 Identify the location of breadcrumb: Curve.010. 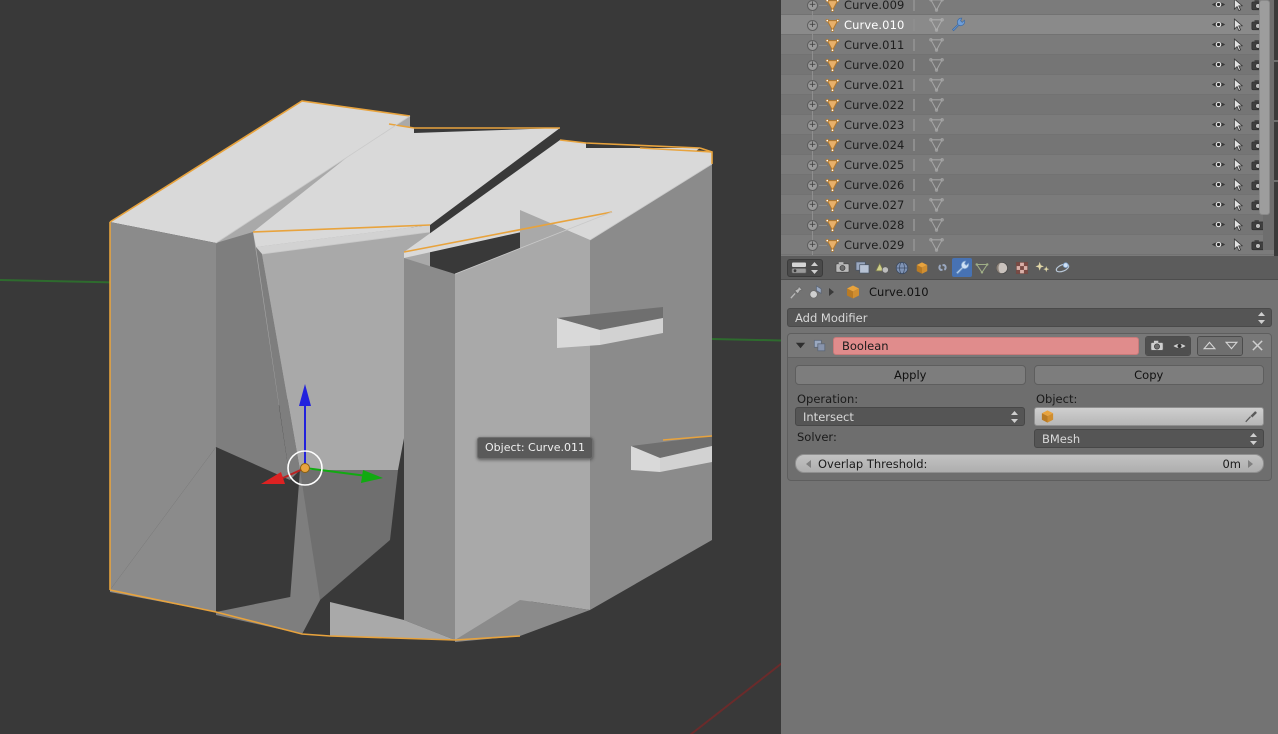
(1029, 292).